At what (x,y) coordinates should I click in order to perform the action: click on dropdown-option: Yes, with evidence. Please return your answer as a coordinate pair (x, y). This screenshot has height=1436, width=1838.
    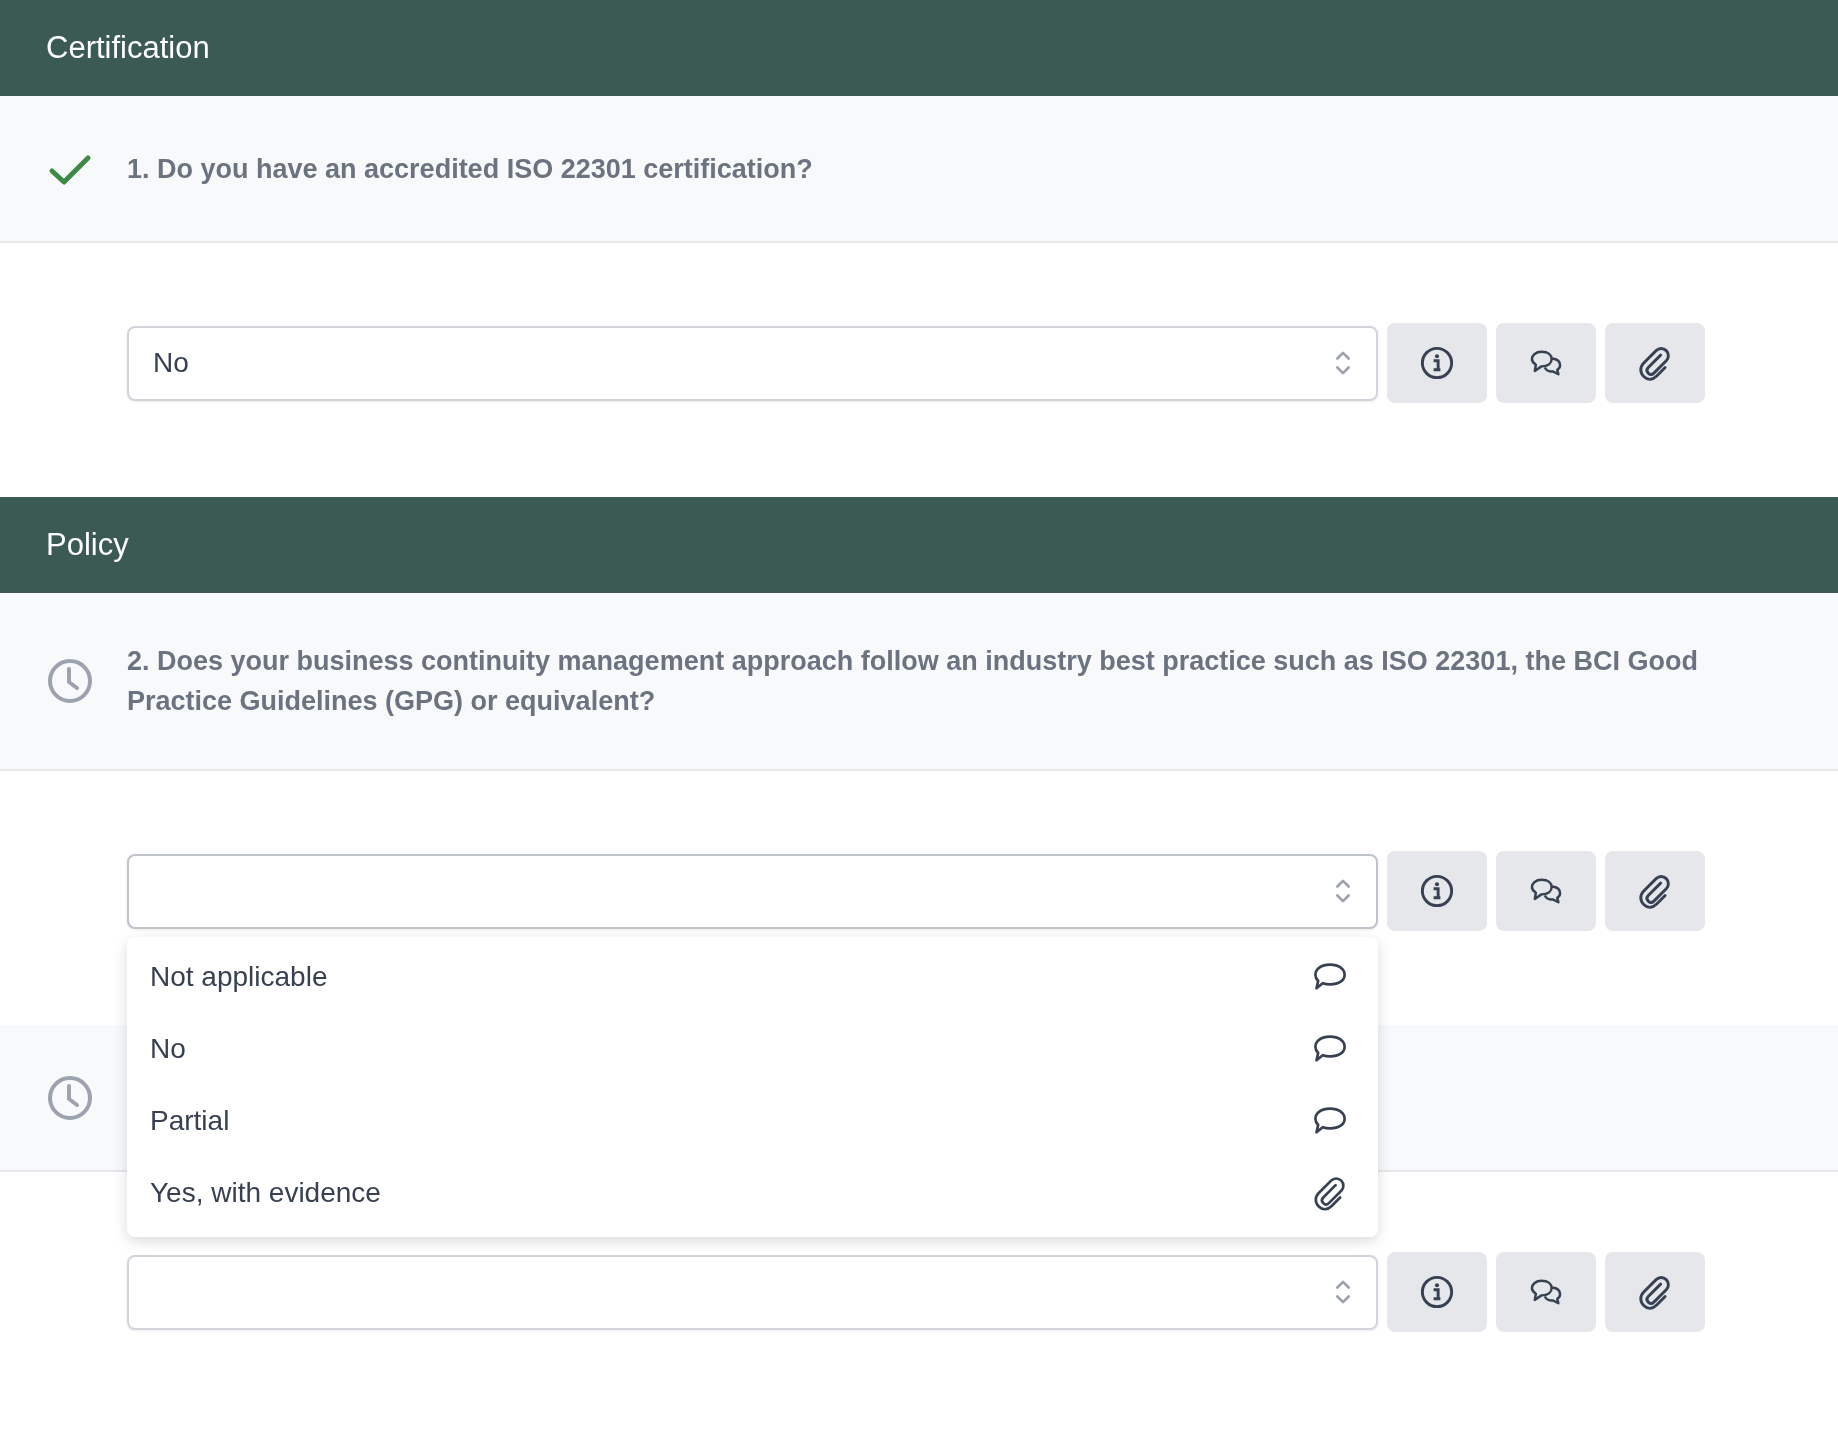
    Looking at the image, I should click on (752, 1192).